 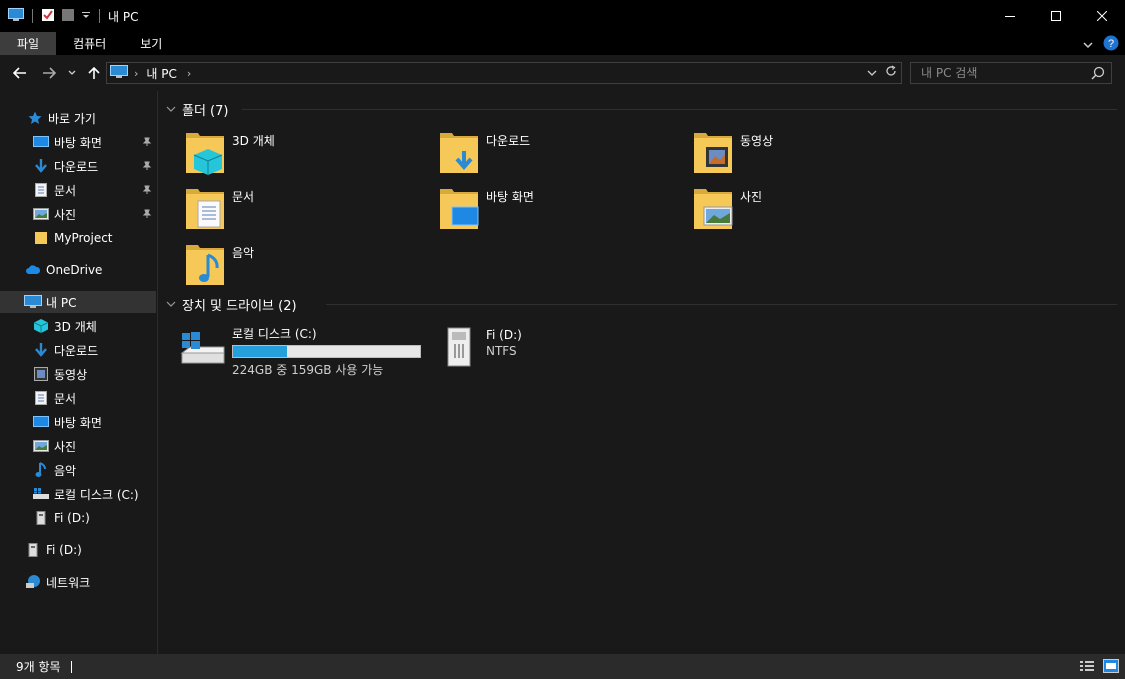 I want to click on computer-icon, so click(x=16, y=16).